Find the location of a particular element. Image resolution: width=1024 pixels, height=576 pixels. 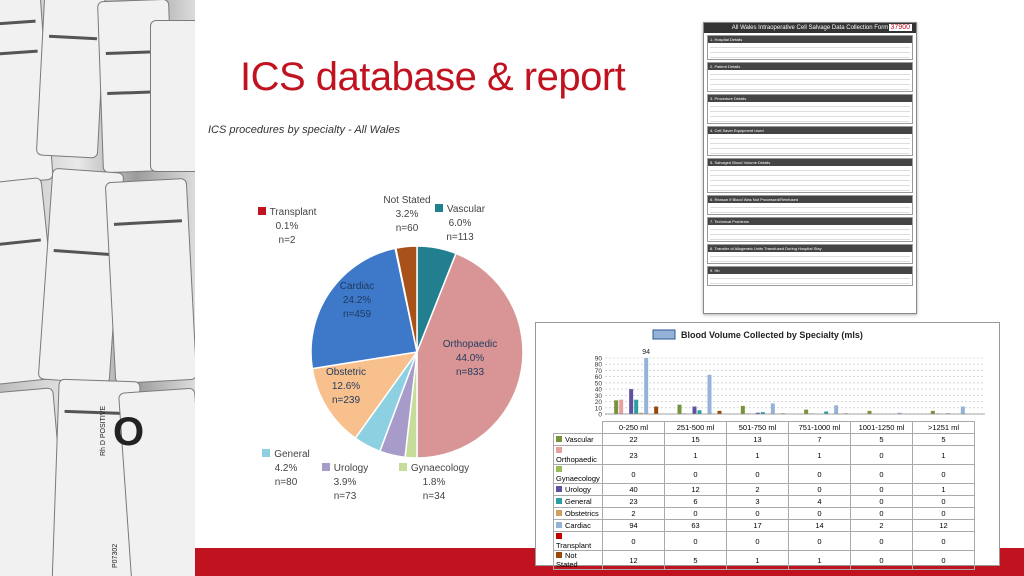

series-name: Vascular is located at coordinates (578, 439).